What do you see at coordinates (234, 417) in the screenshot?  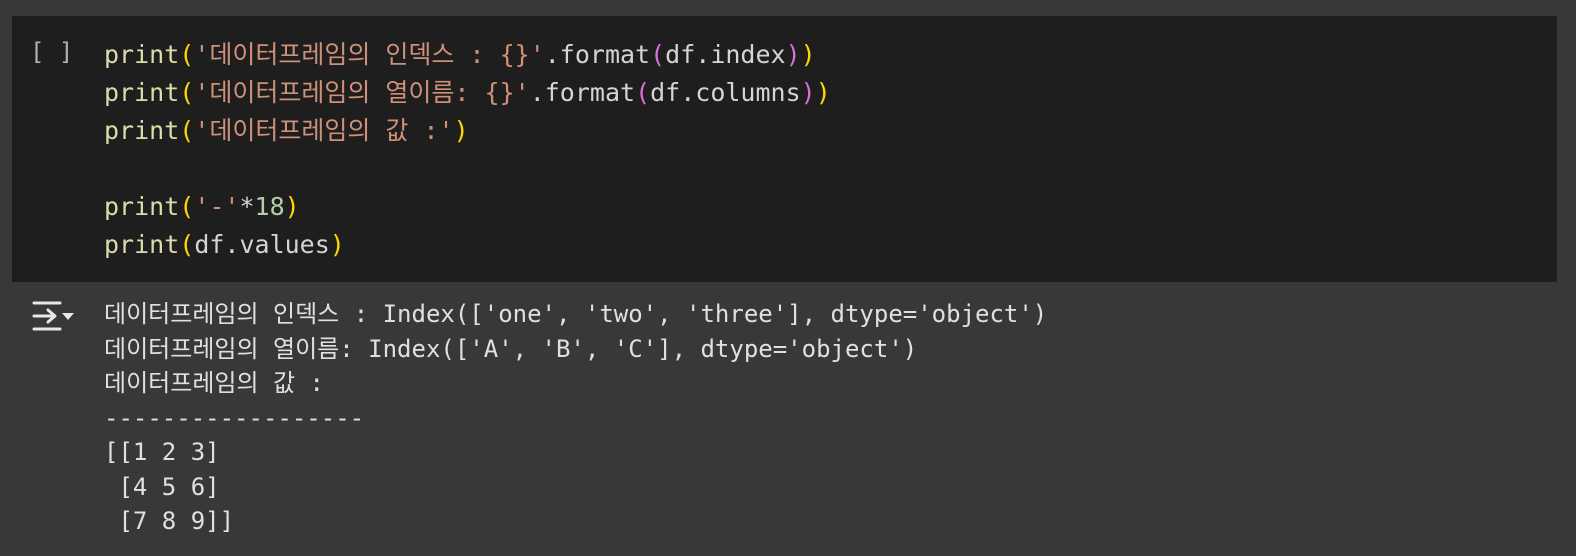 I see `output-line: ------------------` at bounding box center [234, 417].